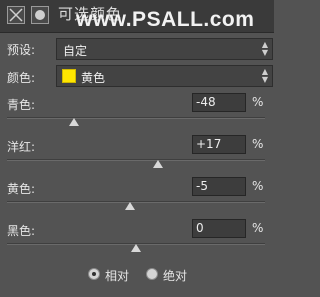  What do you see at coordinates (219, 228) in the screenshot?
I see `black-value-input: 0` at bounding box center [219, 228].